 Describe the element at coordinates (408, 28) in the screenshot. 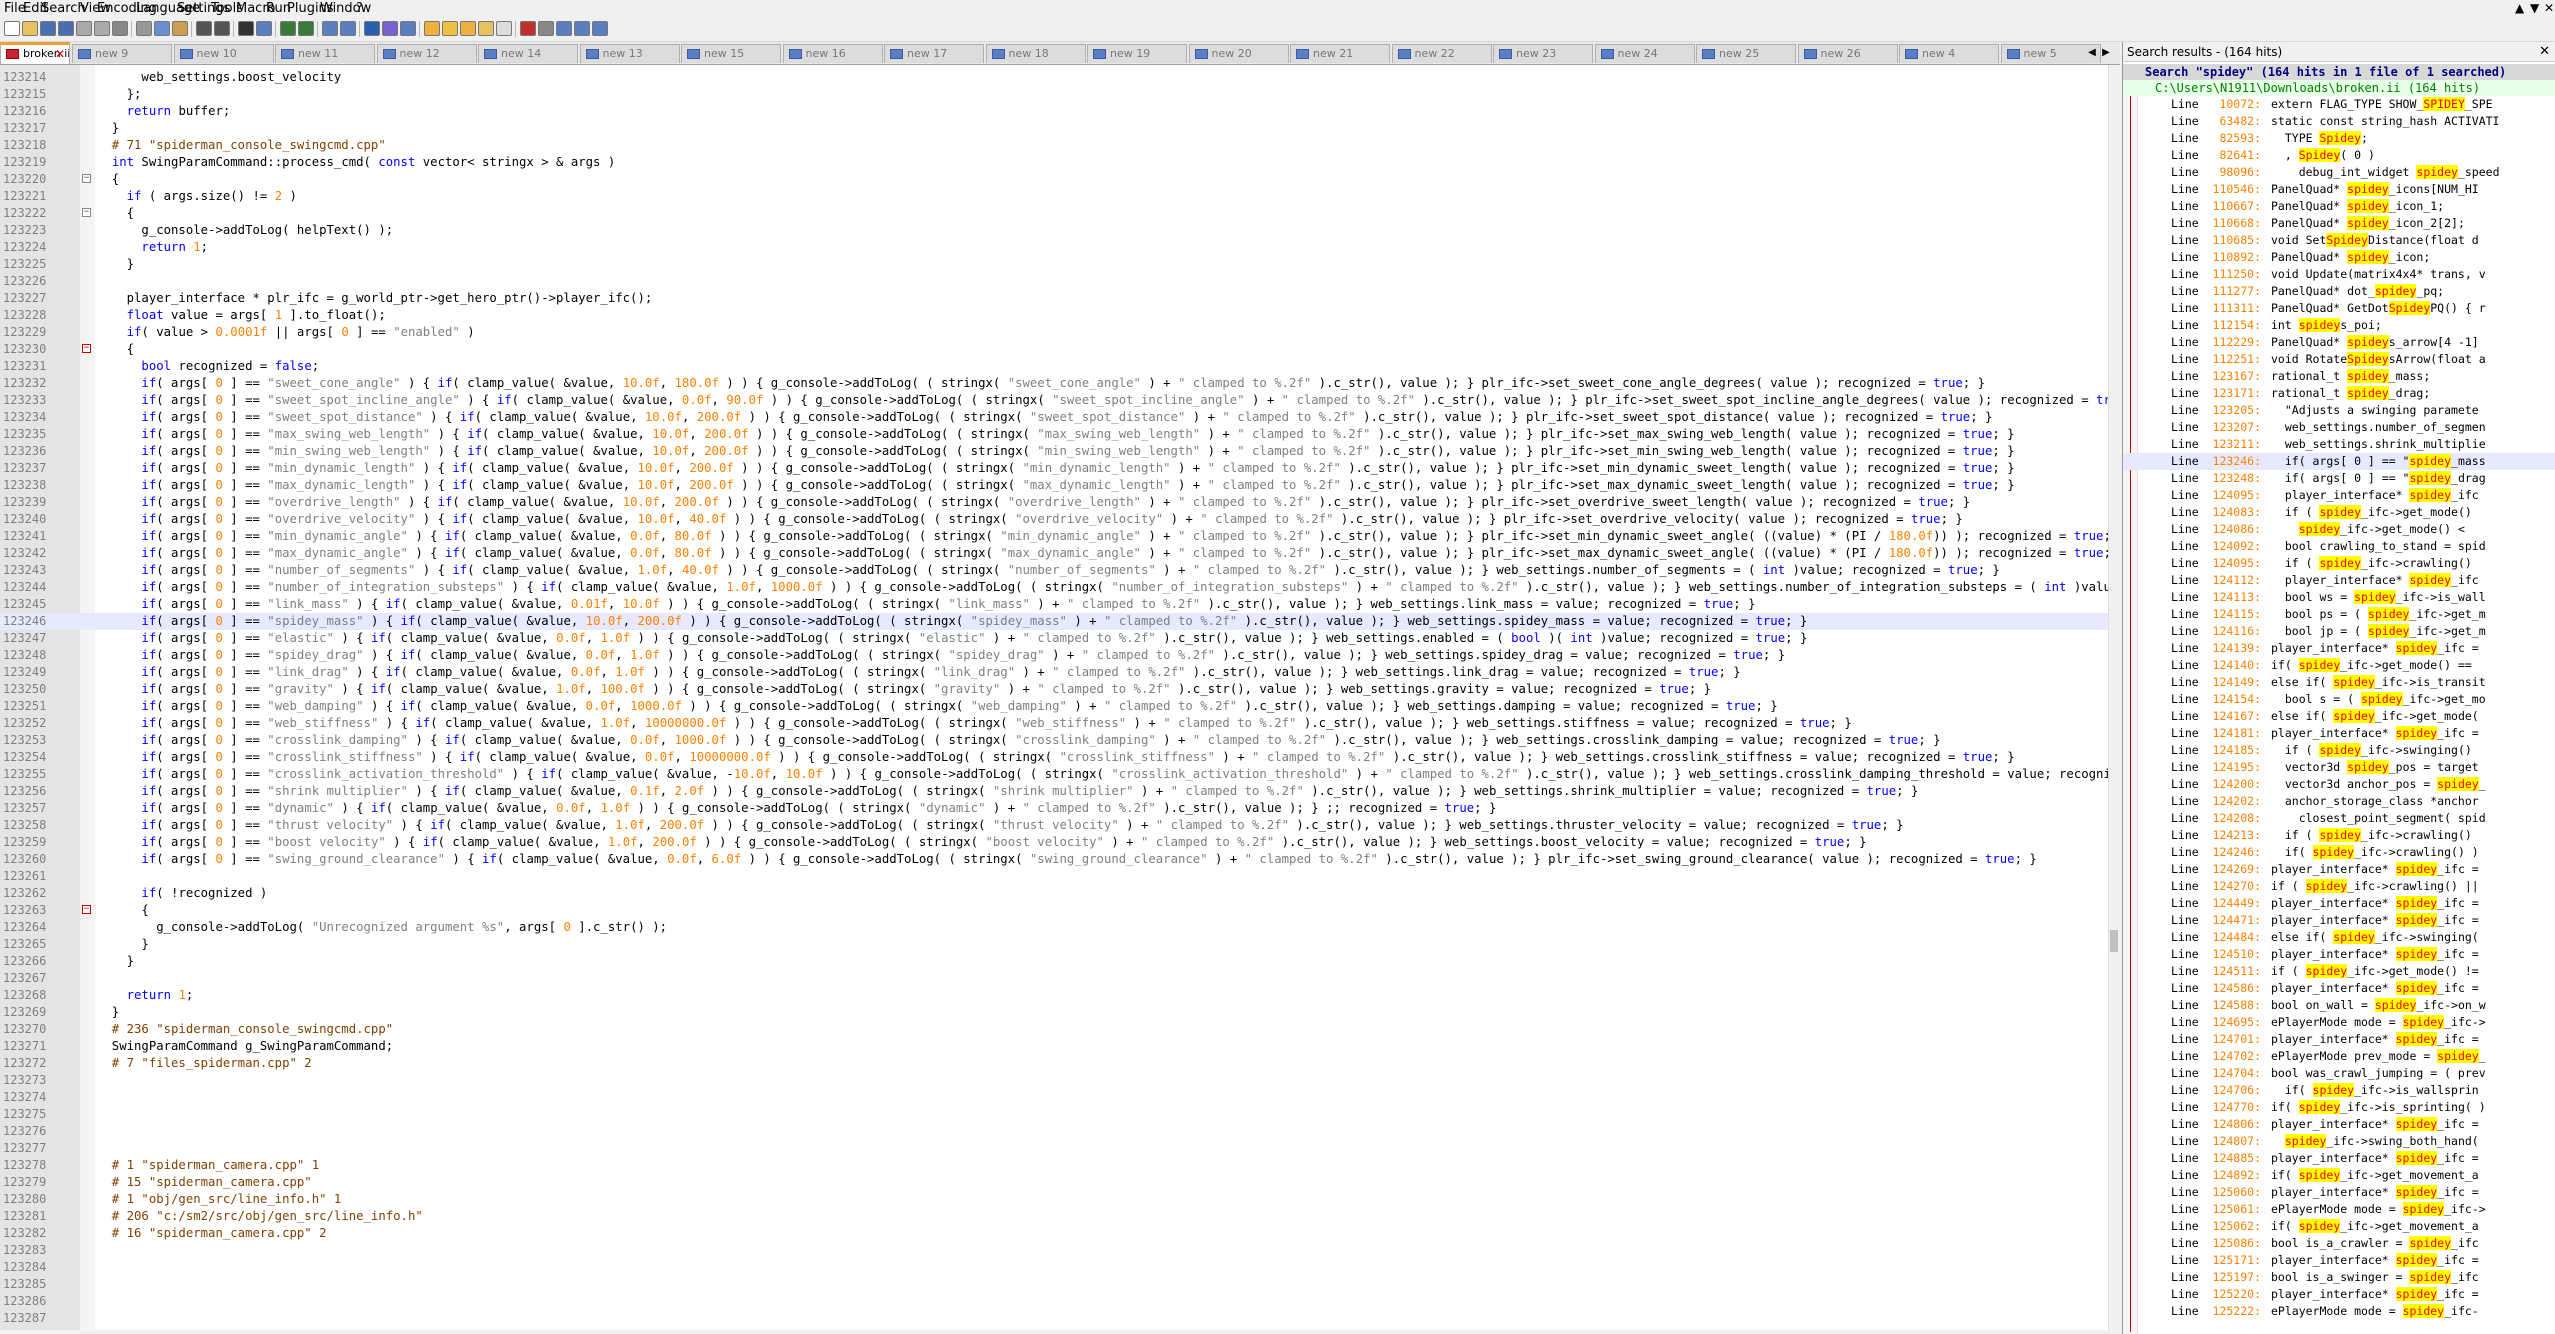

I see `indent-guide-icon` at that location.